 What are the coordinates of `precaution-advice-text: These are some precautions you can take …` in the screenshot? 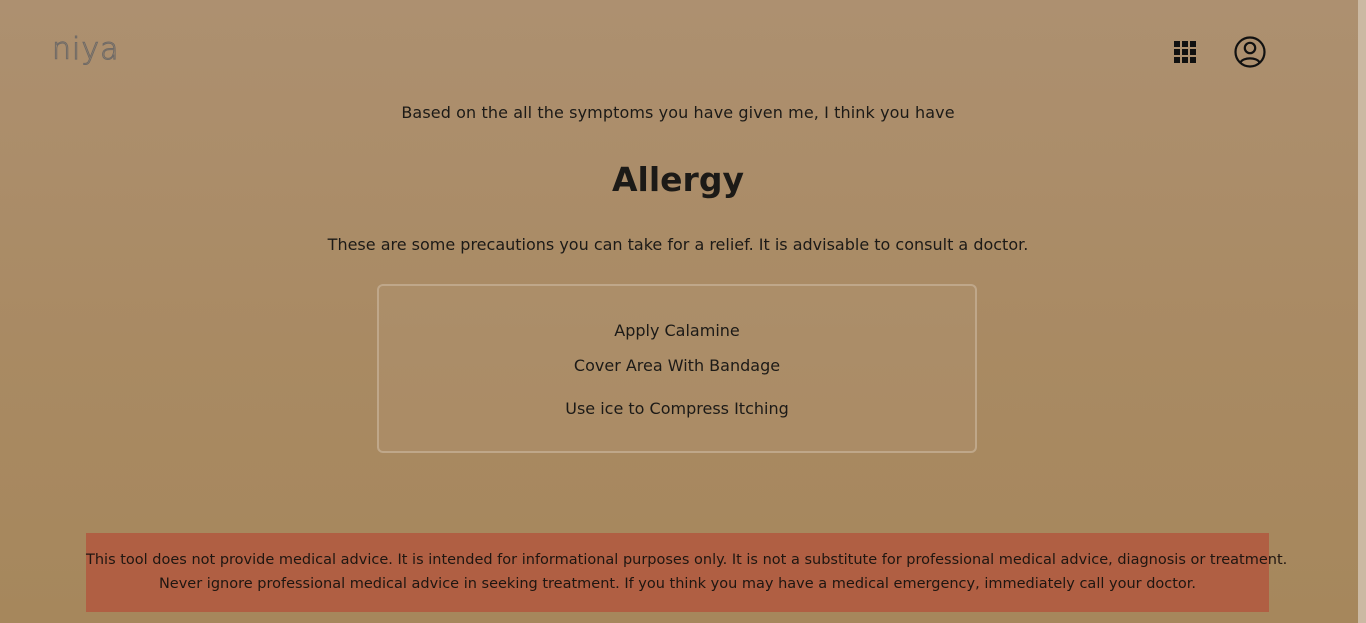 It's located at (678, 244).